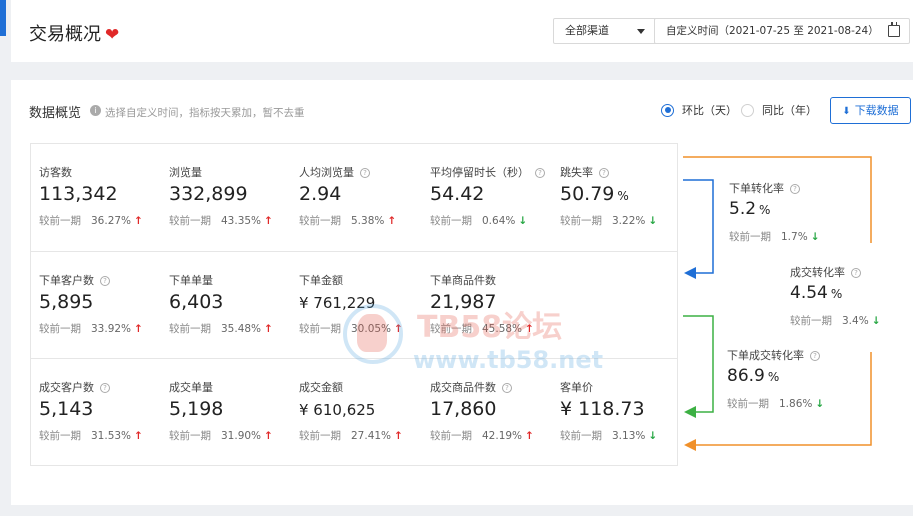 The image size is (913, 516). Describe the element at coordinates (66, 302) in the screenshot. I see `metric-value: 5,895` at that location.